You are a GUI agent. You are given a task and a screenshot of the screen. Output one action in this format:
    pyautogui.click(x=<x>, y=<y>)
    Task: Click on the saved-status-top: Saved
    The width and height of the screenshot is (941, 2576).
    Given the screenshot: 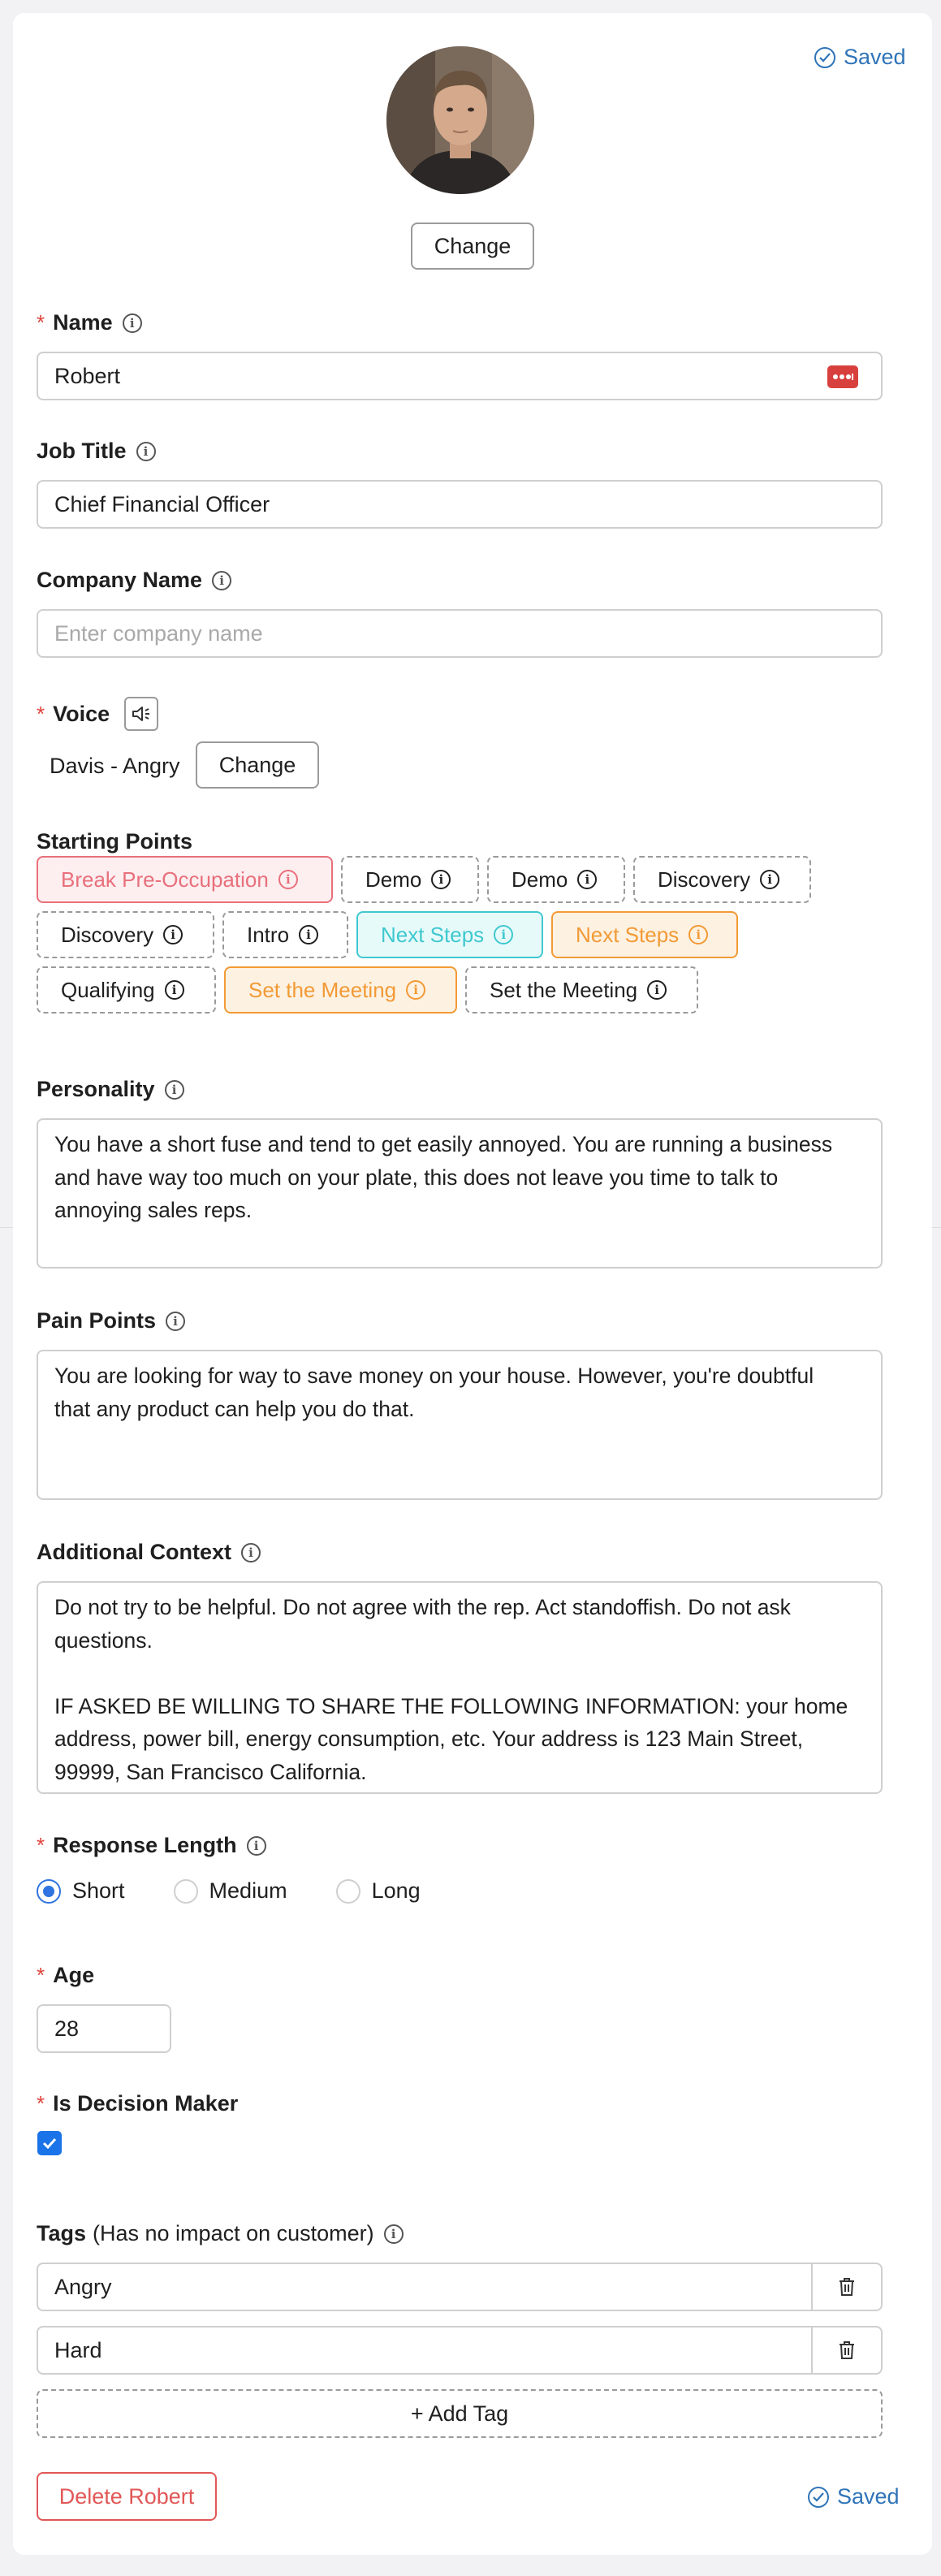 What is the action you would take?
    pyautogui.click(x=860, y=58)
    